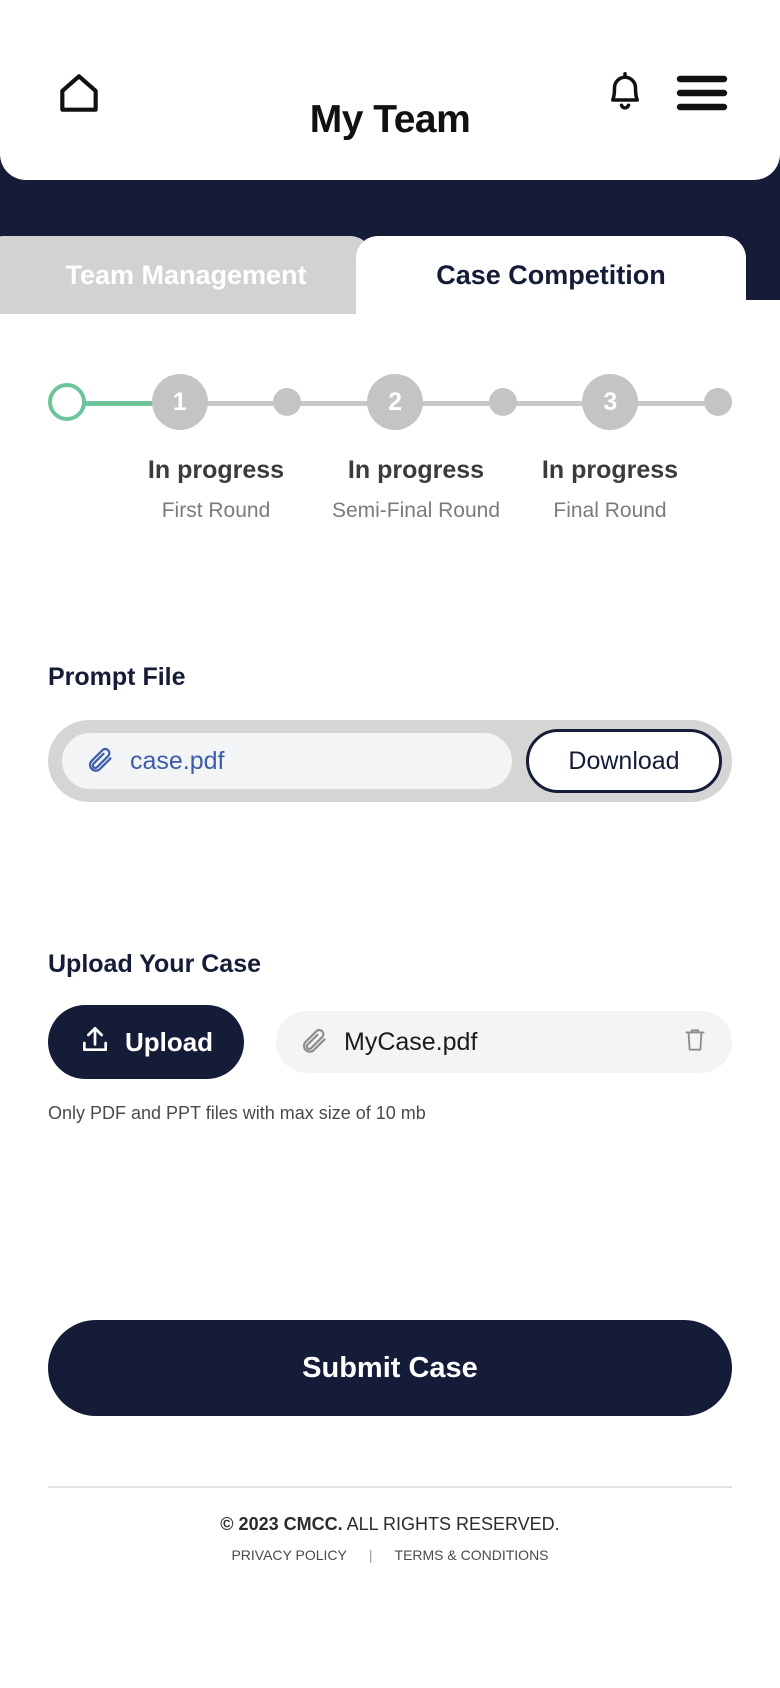 Image resolution: width=780 pixels, height=1688 pixels. Describe the element at coordinates (288, 1555) in the screenshot. I see `privacy-policy-link: PRIVACY POLICY` at that location.